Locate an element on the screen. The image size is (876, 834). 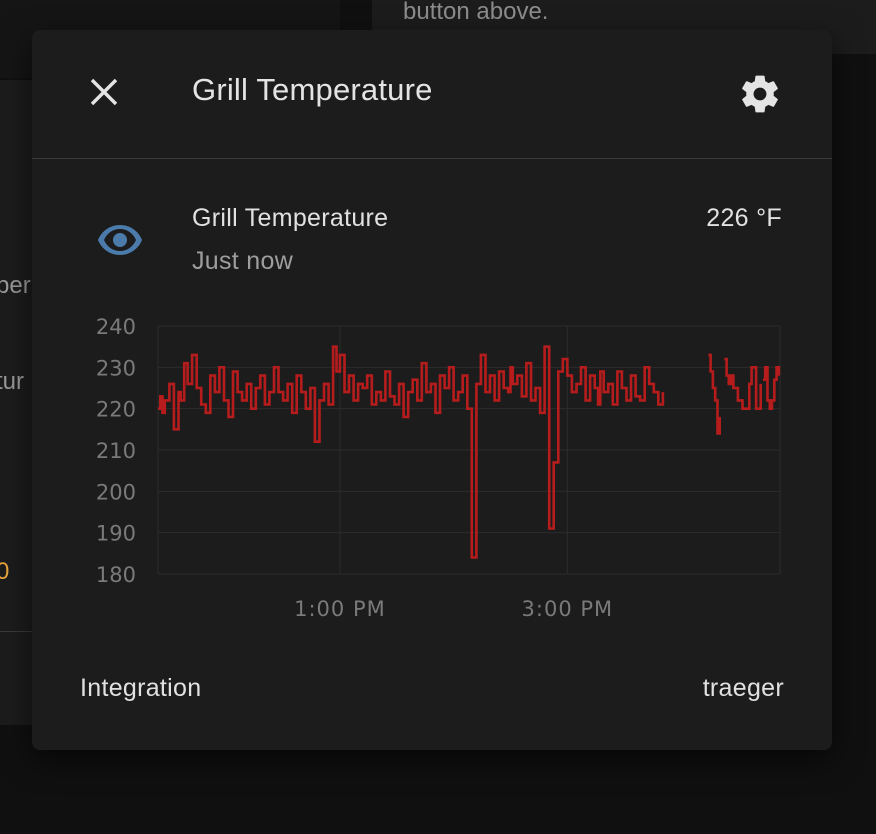
close-button is located at coordinates (104, 92).